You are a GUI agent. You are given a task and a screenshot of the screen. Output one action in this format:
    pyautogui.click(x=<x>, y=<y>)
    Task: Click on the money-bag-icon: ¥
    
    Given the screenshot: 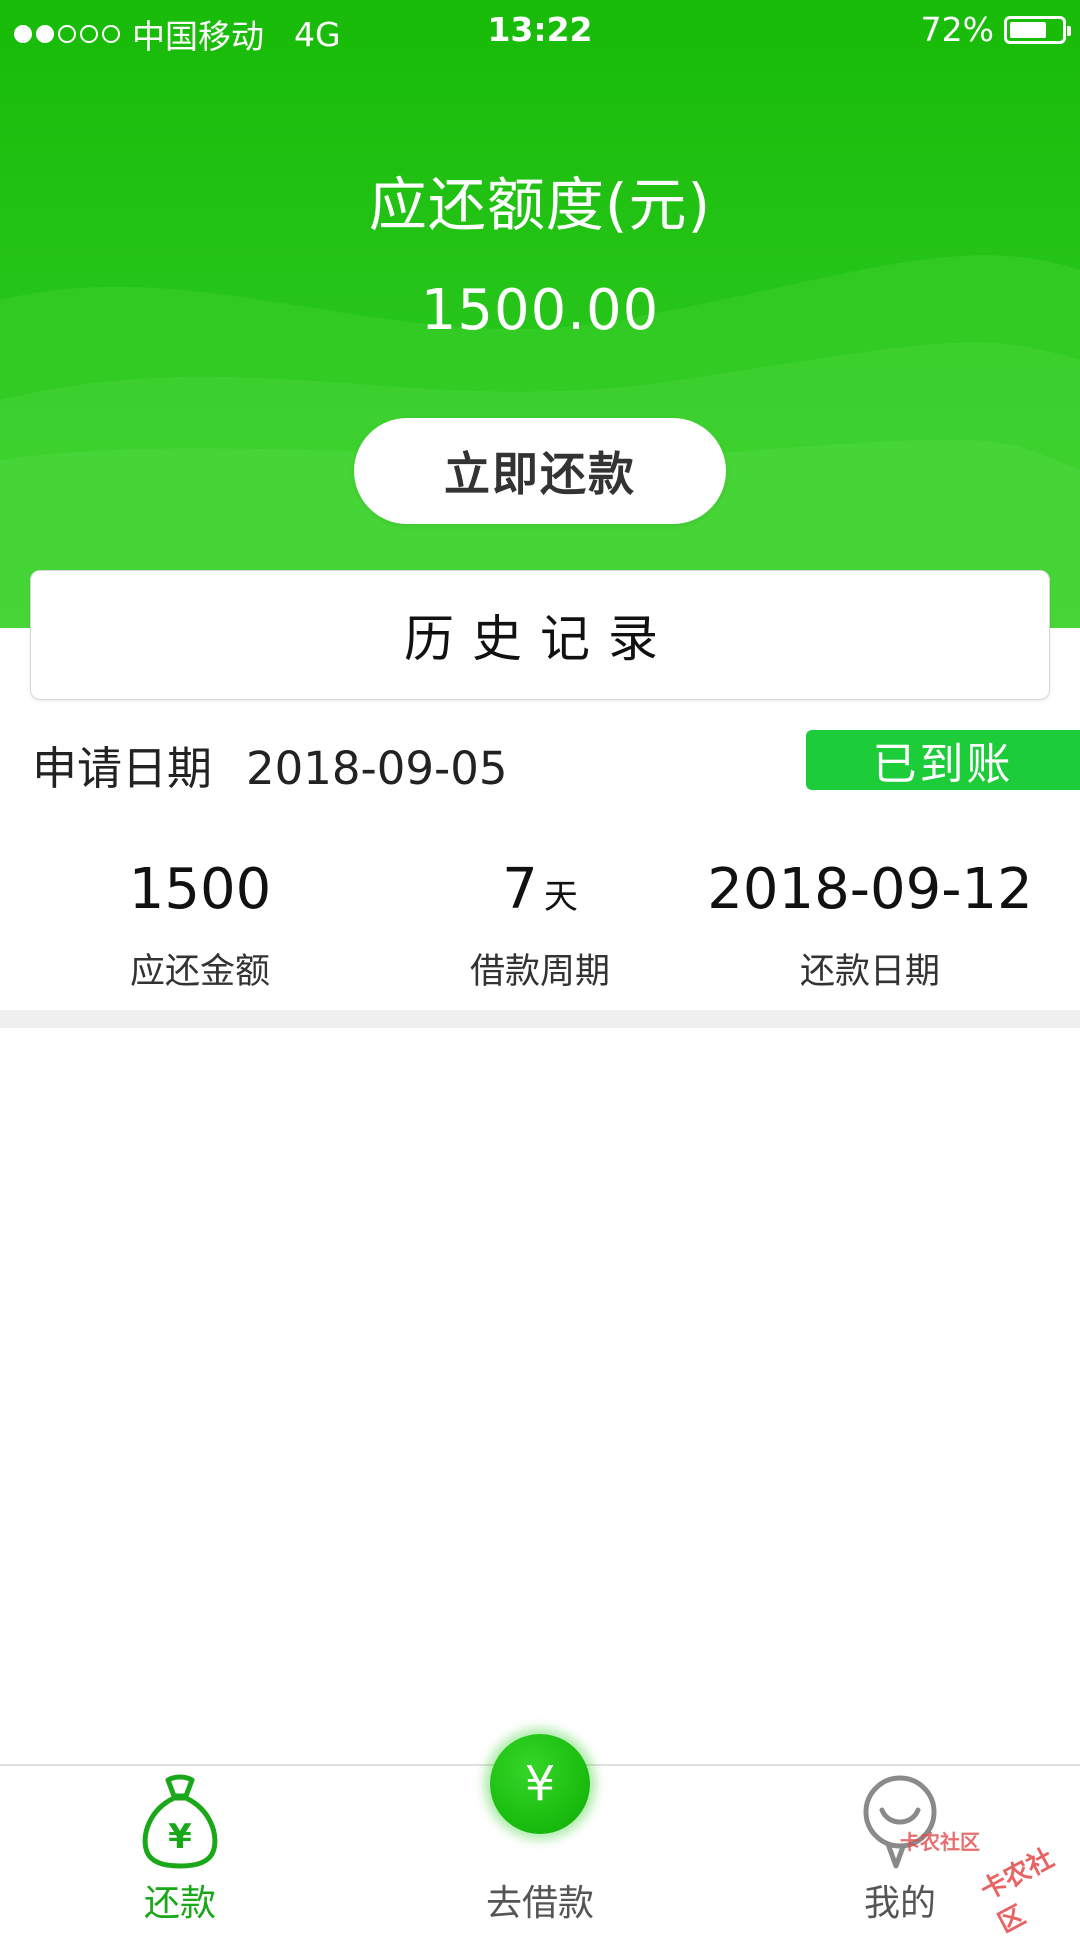 What is the action you would take?
    pyautogui.click(x=180, y=1821)
    